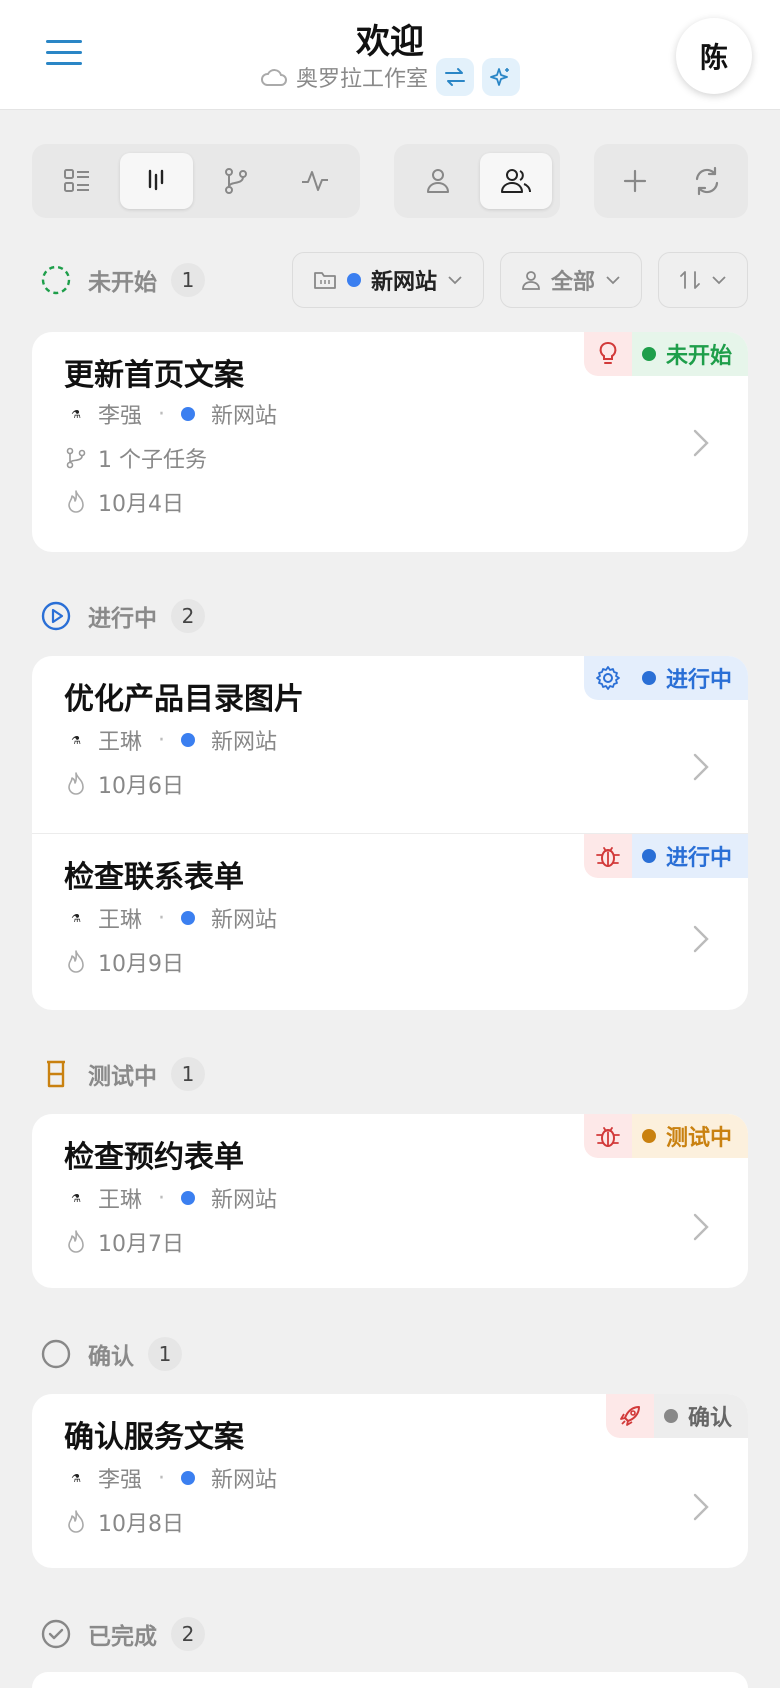  What do you see at coordinates (141, 964) in the screenshot?
I see `due-date: 10月9日` at bounding box center [141, 964].